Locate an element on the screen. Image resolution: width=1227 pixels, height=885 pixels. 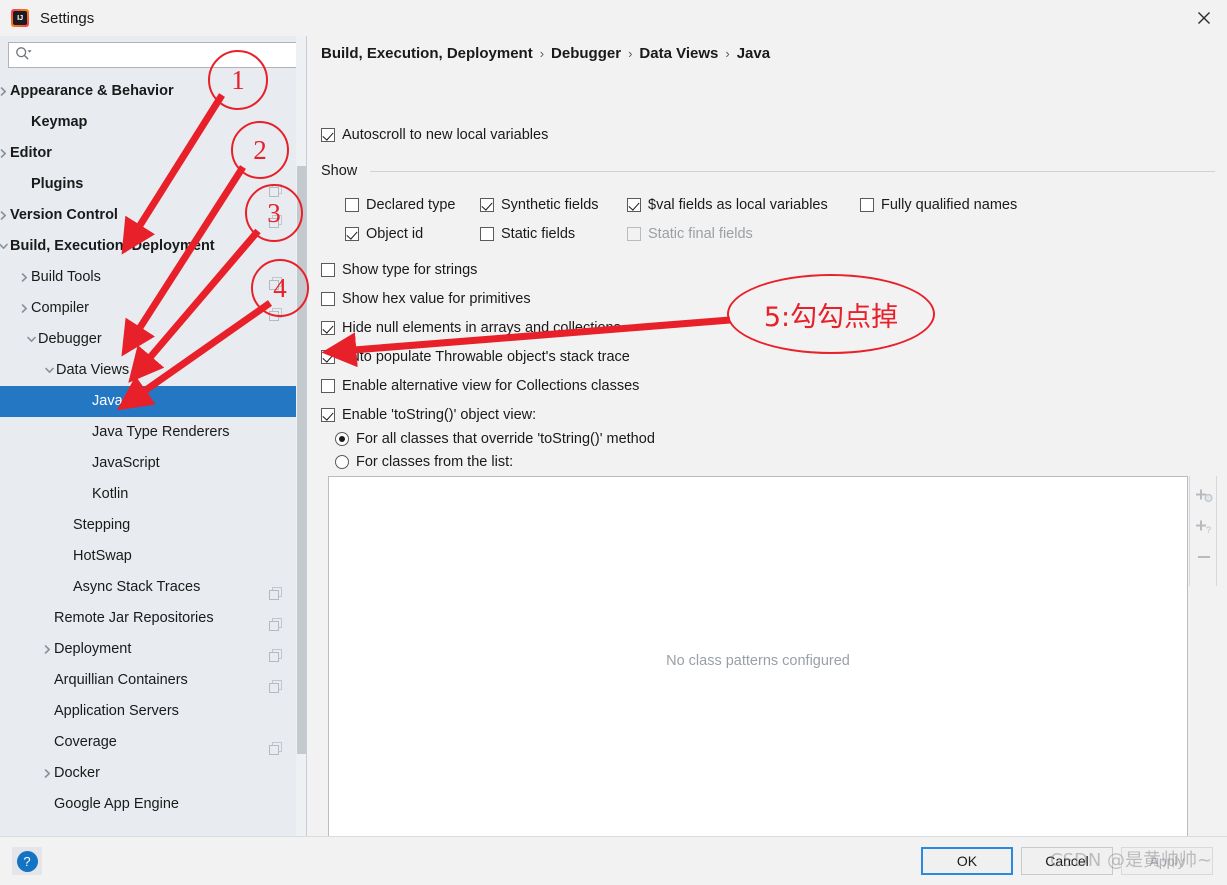
sidebar-item-stepping: Stepping is located at coordinates (148, 525).